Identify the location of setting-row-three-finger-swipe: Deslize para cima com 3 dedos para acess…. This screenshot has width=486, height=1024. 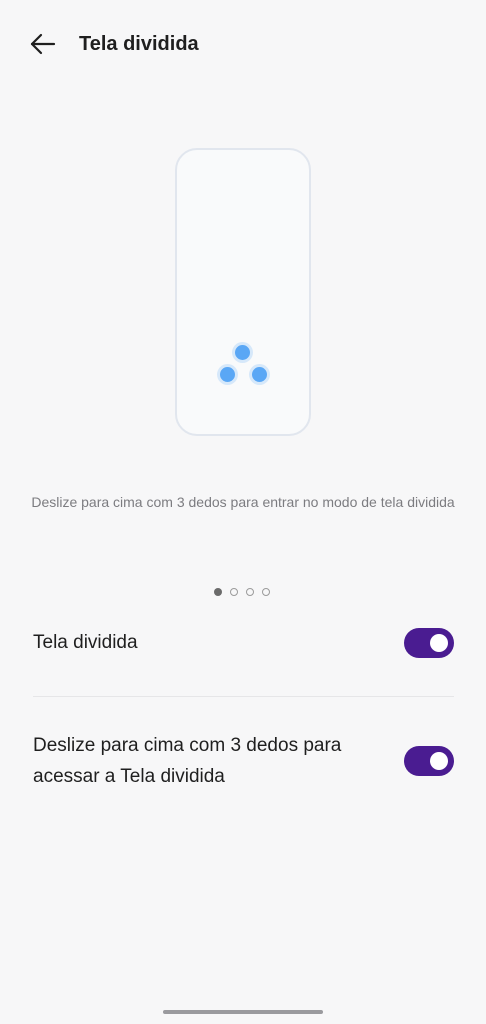
(243, 762).